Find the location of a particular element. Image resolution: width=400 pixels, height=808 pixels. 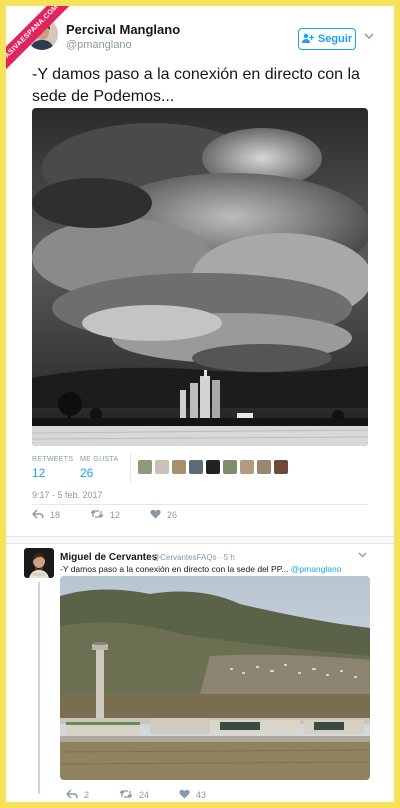

retweet-count: 12 is located at coordinates (115, 515).